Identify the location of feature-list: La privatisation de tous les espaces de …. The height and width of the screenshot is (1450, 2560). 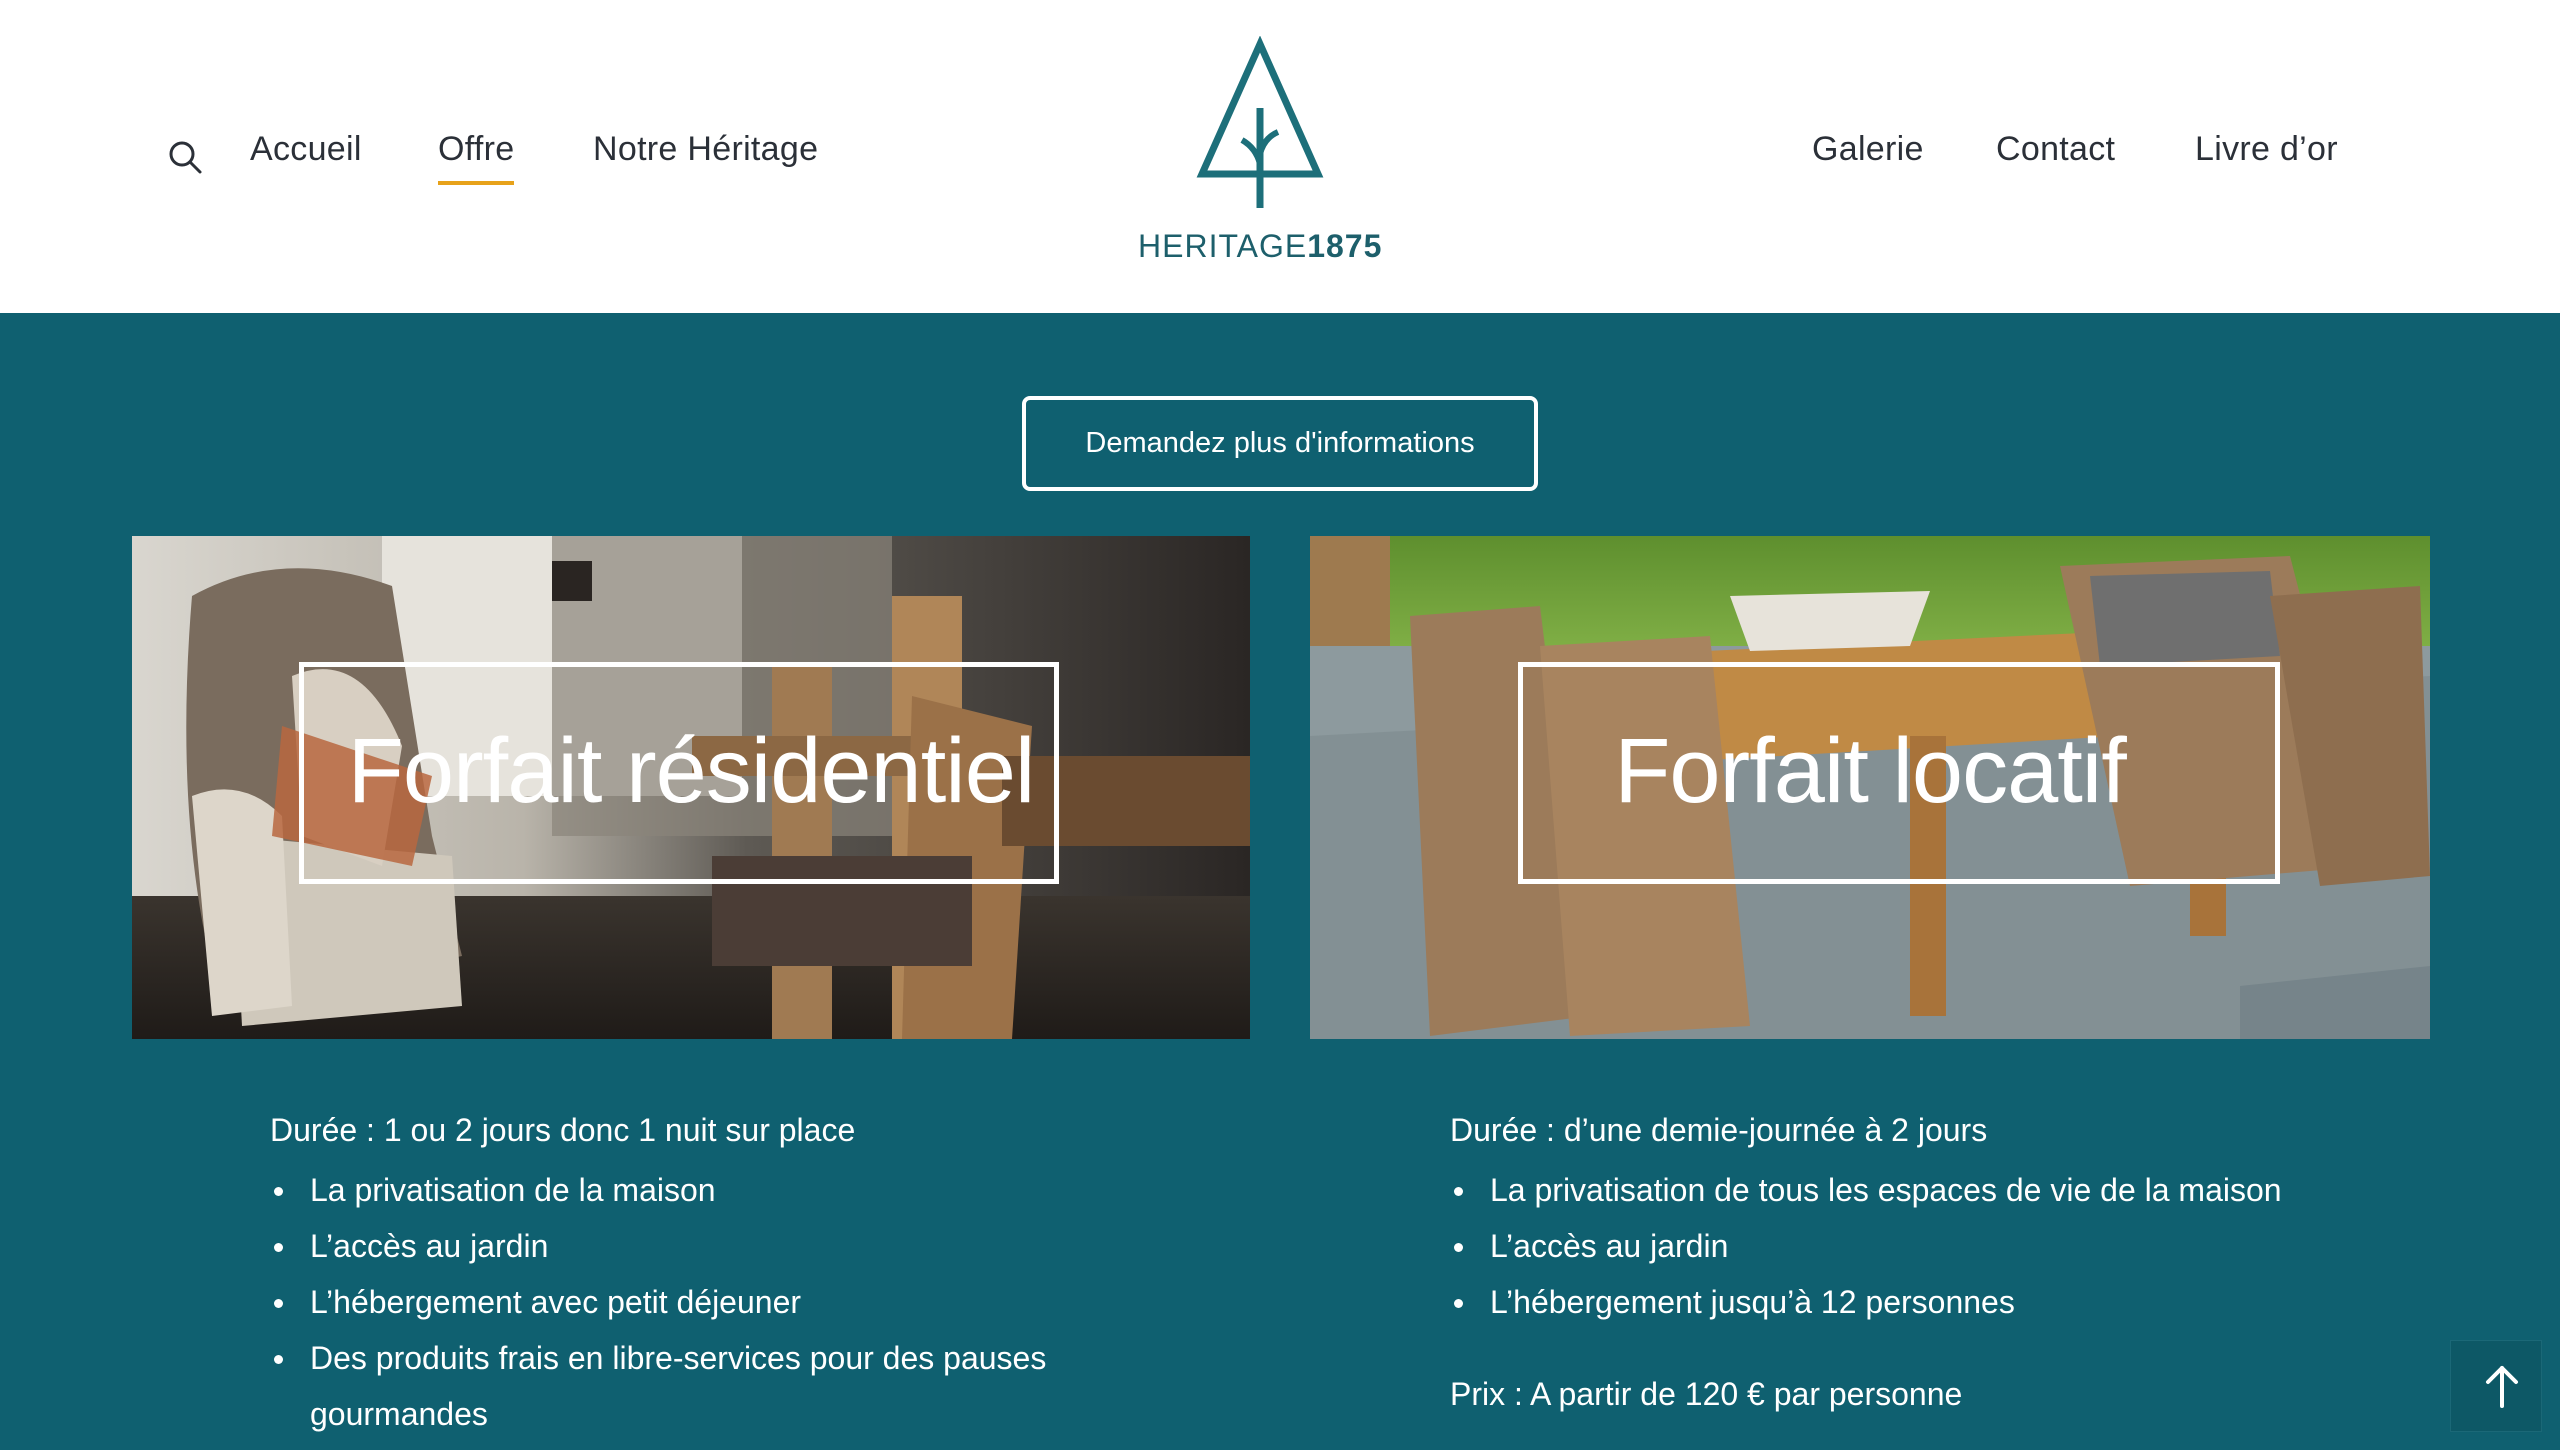
(1866, 1246).